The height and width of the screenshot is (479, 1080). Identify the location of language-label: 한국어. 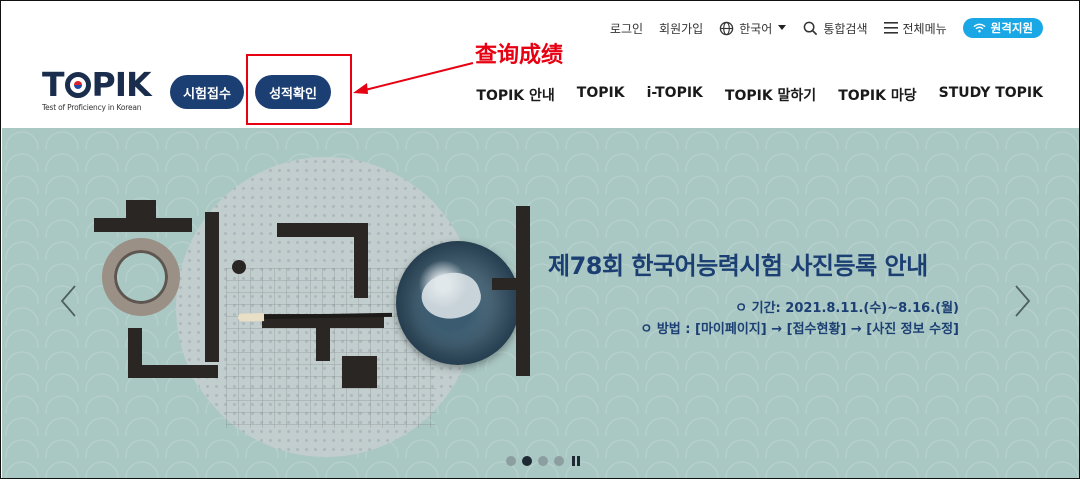
(756, 28).